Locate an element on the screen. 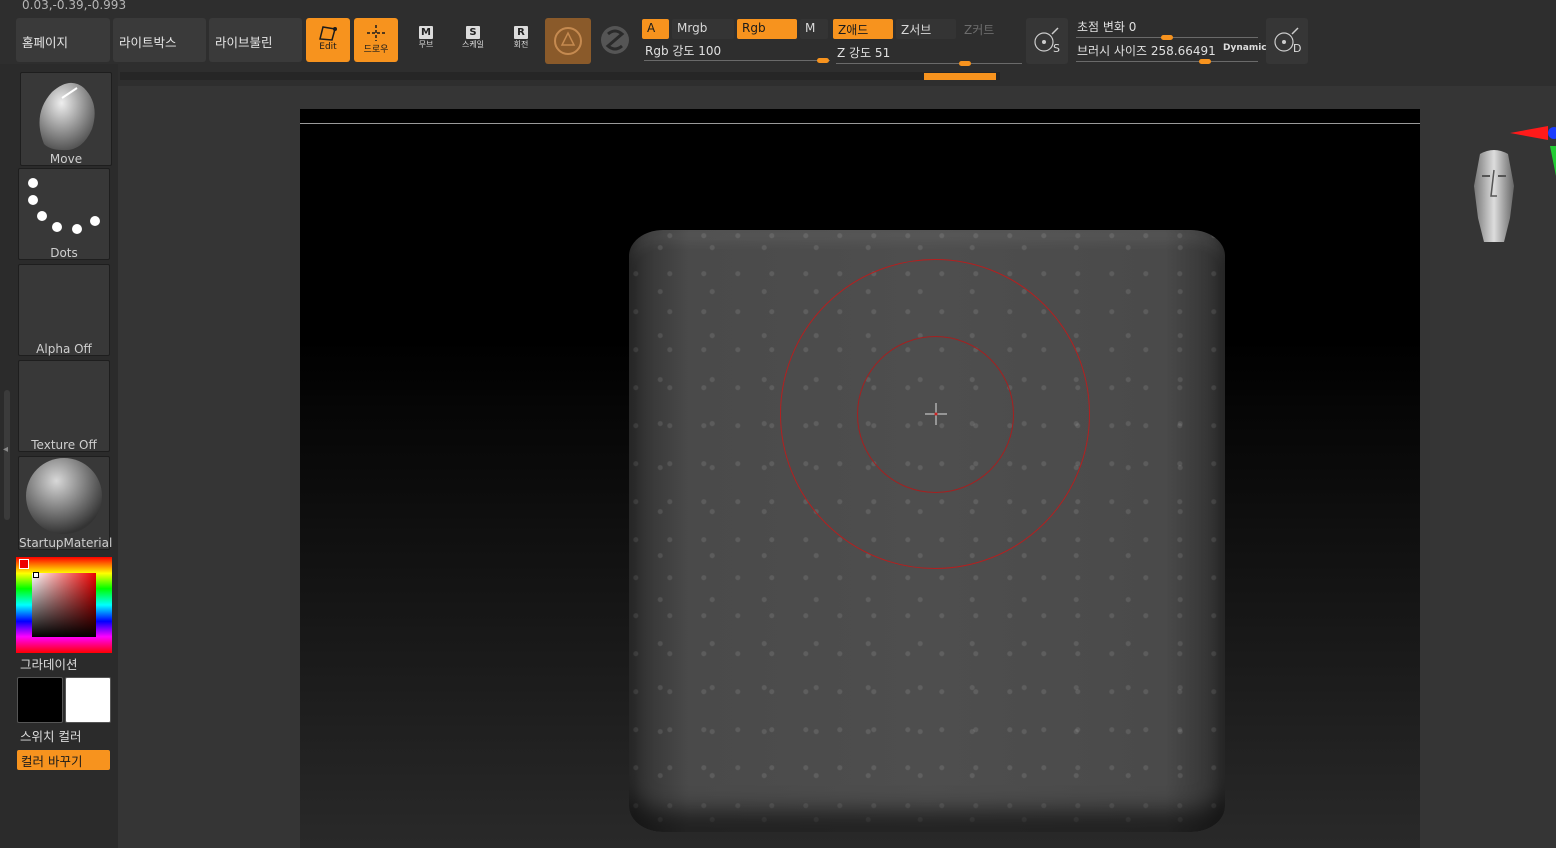 The width and height of the screenshot is (1556, 848). m-toggle: M is located at coordinates (814, 29).